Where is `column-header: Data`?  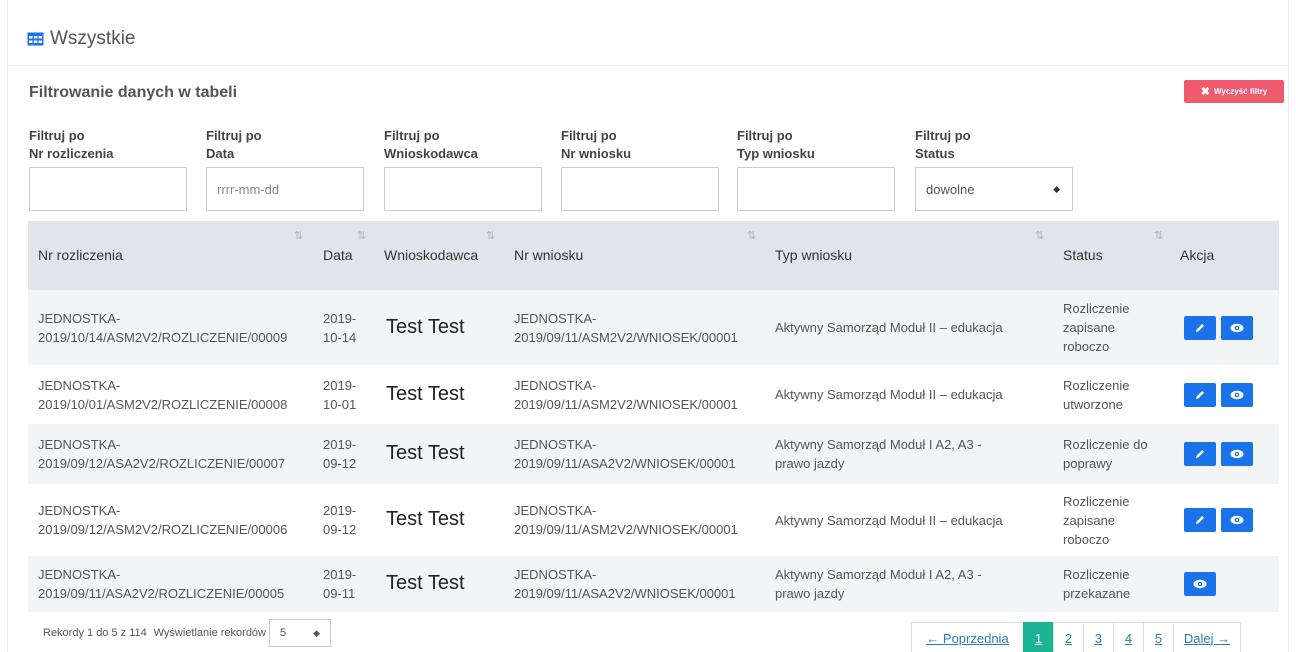 column-header: Data is located at coordinates (338, 255).